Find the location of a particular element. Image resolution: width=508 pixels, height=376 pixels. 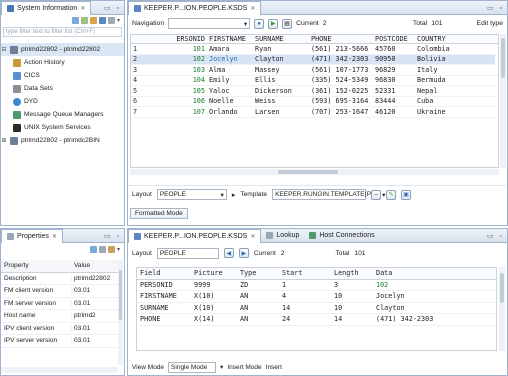

column-header: PERSONID is located at coordinates (192, 39).